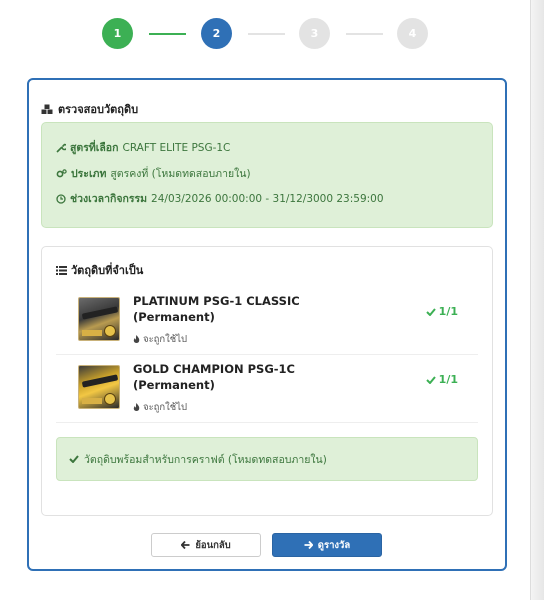 The height and width of the screenshot is (600, 544). I want to click on window-edge, so click(537, 300).